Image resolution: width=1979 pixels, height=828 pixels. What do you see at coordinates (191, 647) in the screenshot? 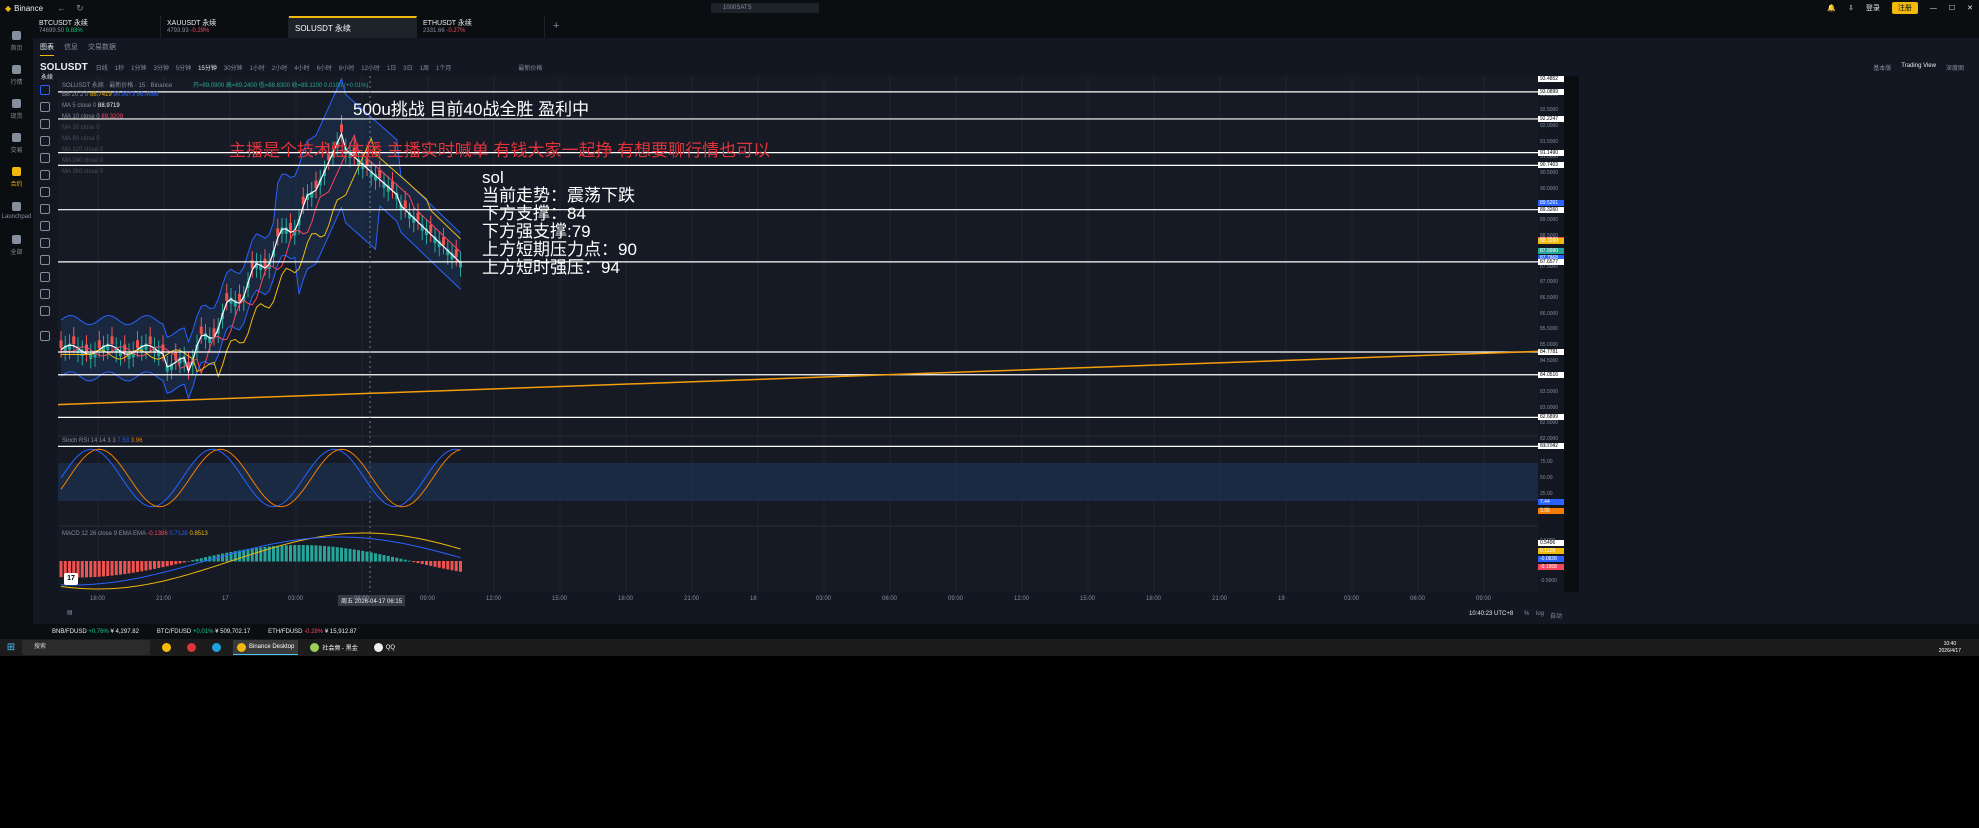
I see `wps-icon` at bounding box center [191, 647].